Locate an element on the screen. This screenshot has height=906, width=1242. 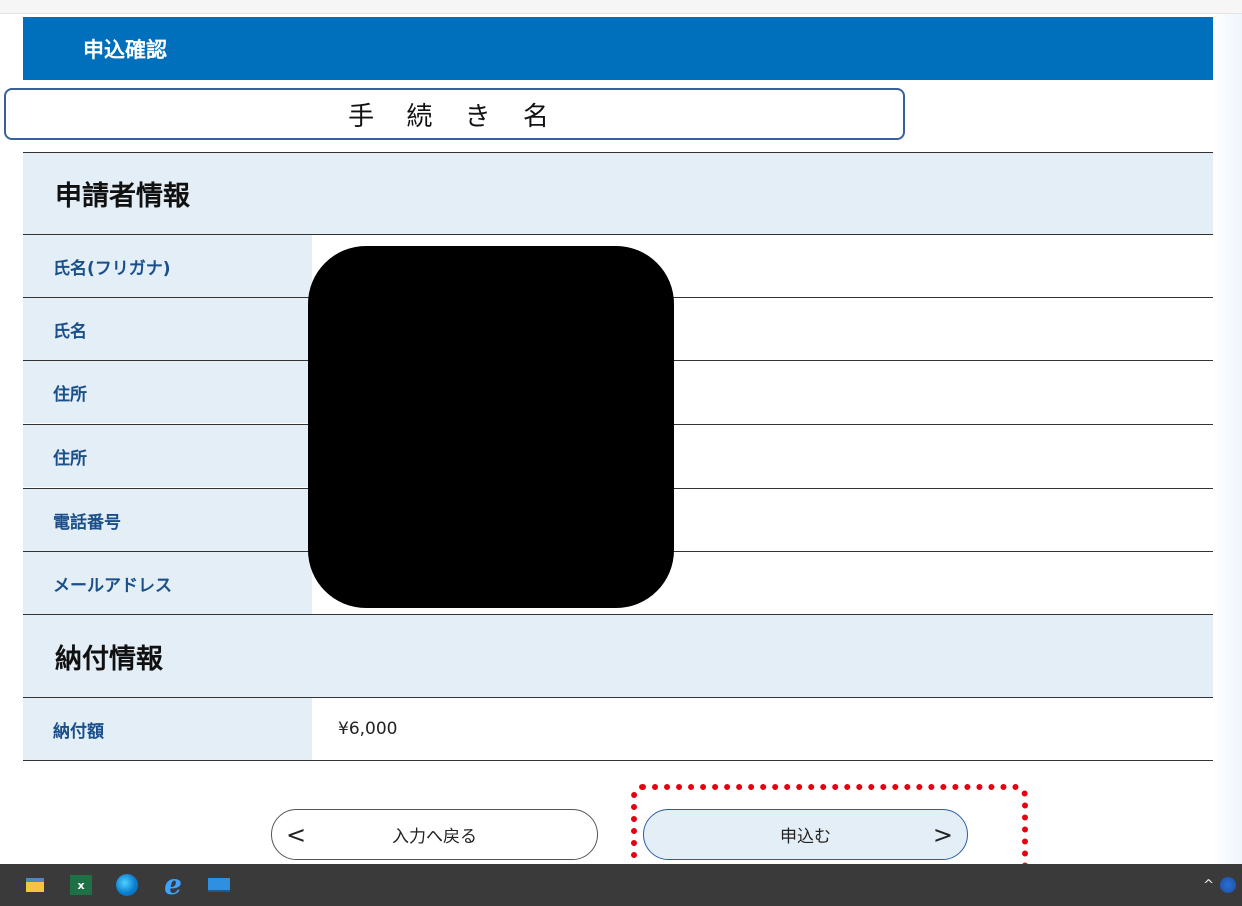
chevron-left-icon: < is located at coordinates (296, 834).